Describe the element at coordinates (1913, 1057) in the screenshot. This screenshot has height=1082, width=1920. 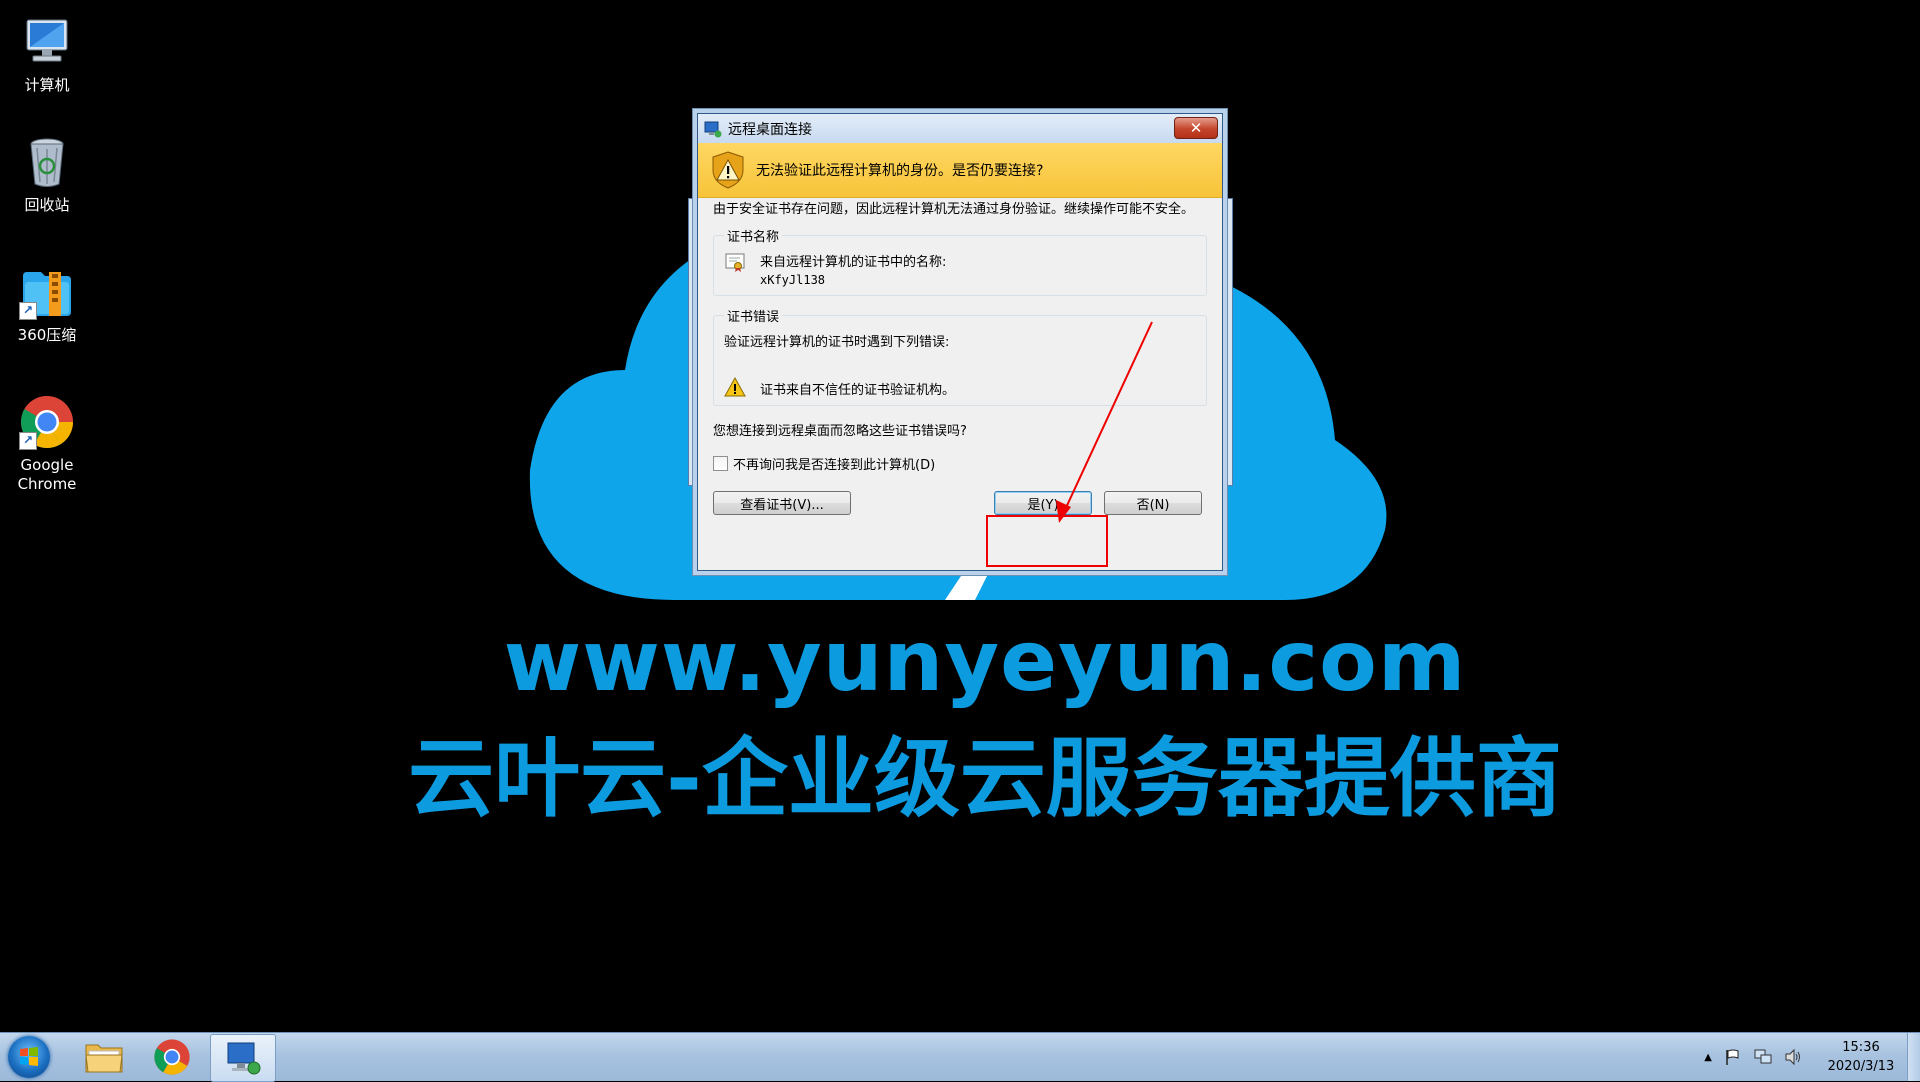
I see `show-desktop-button` at that location.